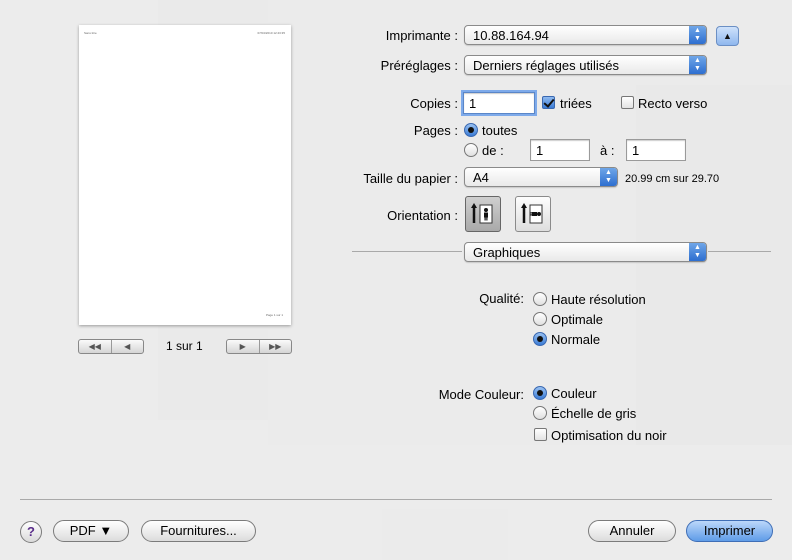 The height and width of the screenshot is (560, 792). I want to click on landscape-button, so click(533, 214).